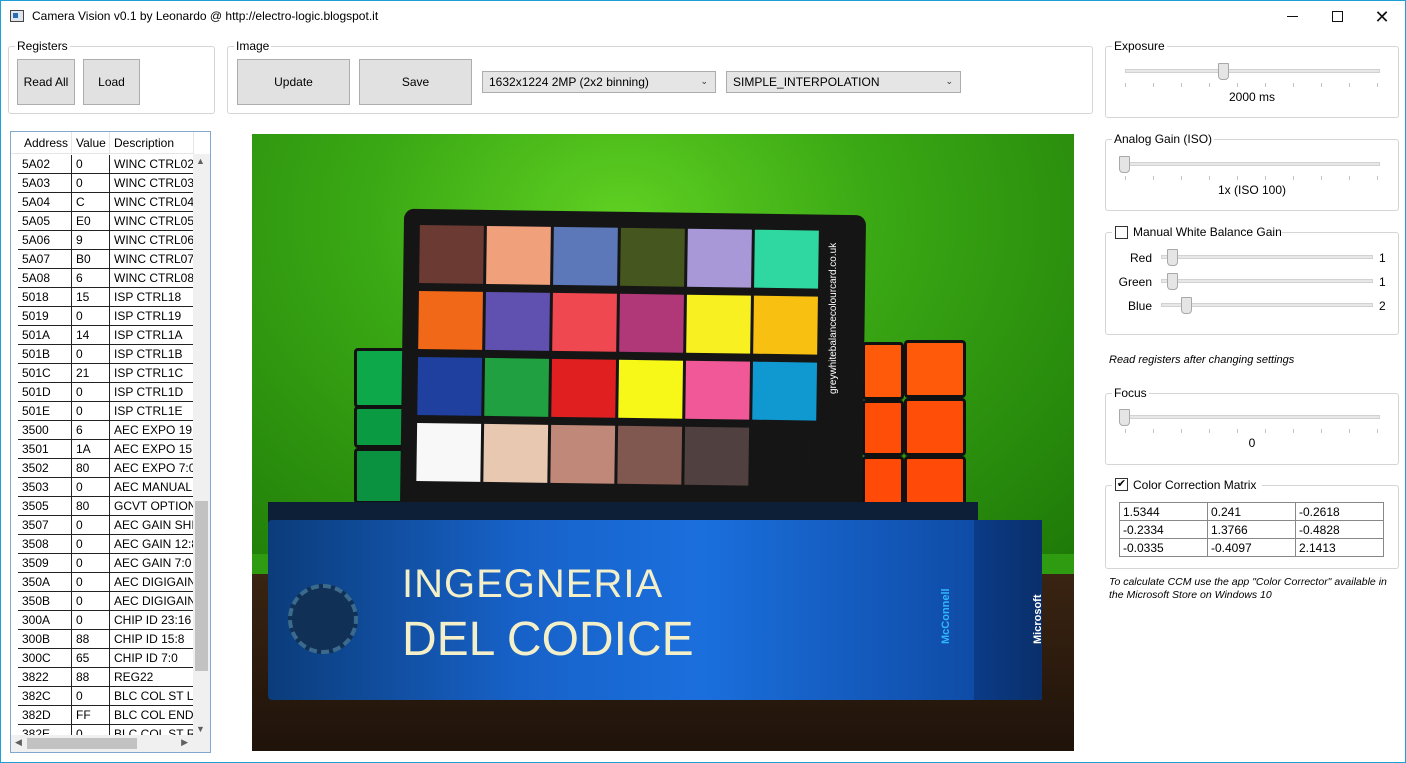 The image size is (1406, 763). Describe the element at coordinates (91, 142) in the screenshot. I see `column-header-value: Value` at that location.